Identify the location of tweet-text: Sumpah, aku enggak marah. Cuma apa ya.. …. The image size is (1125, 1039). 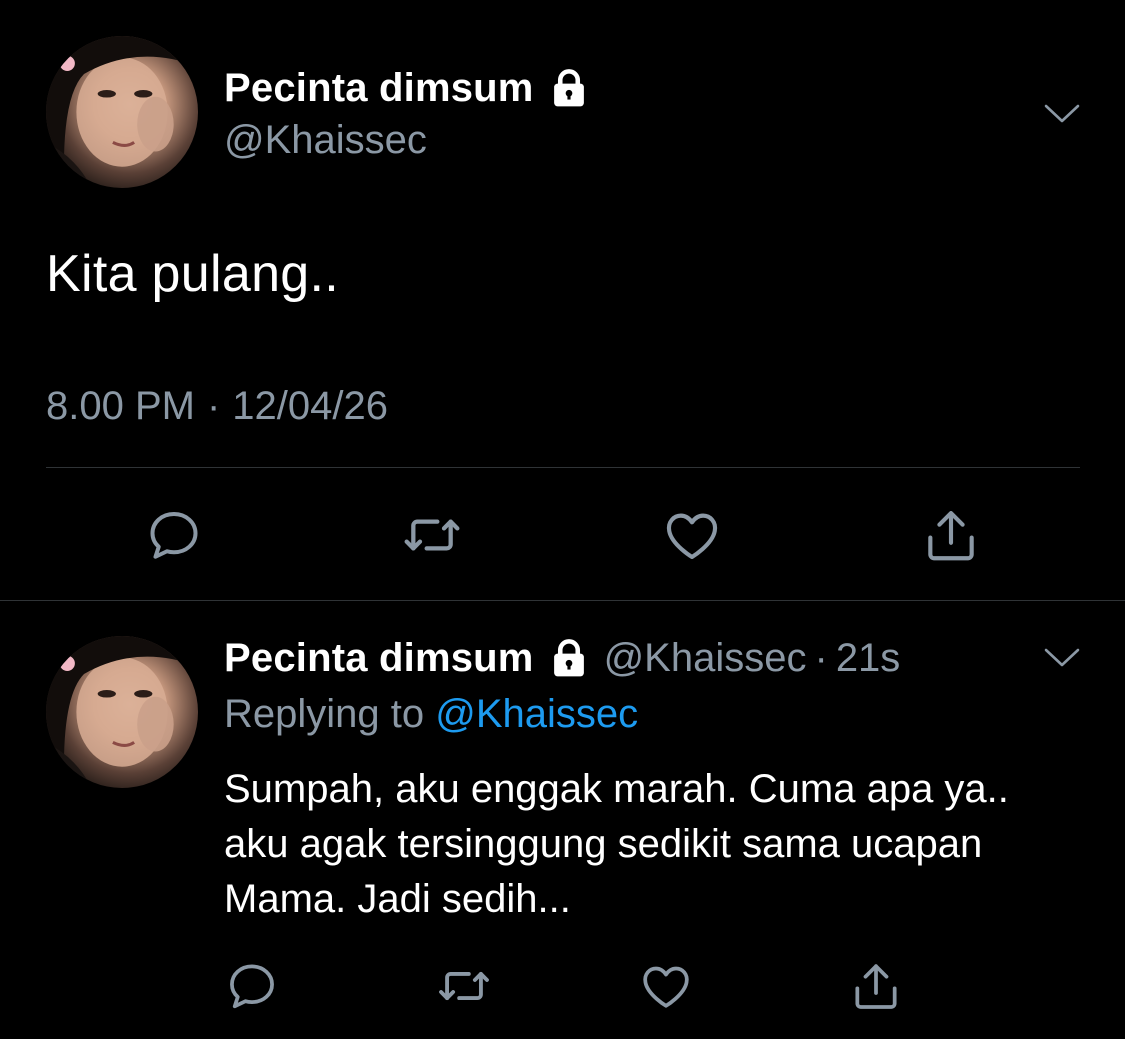
(616, 844).